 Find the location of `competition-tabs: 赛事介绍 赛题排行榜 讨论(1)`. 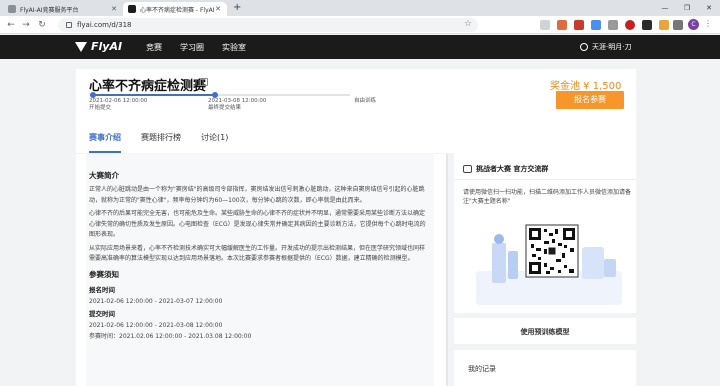

competition-tabs: 赛事介绍 赛题排行榜 讨论(1) is located at coordinates (168, 142).